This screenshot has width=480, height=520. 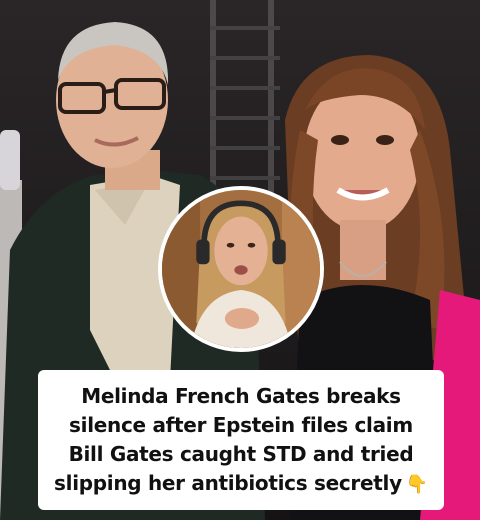 What do you see at coordinates (241, 395) in the screenshot?
I see `headline-line-1: Melinda French Gates breaks` at bounding box center [241, 395].